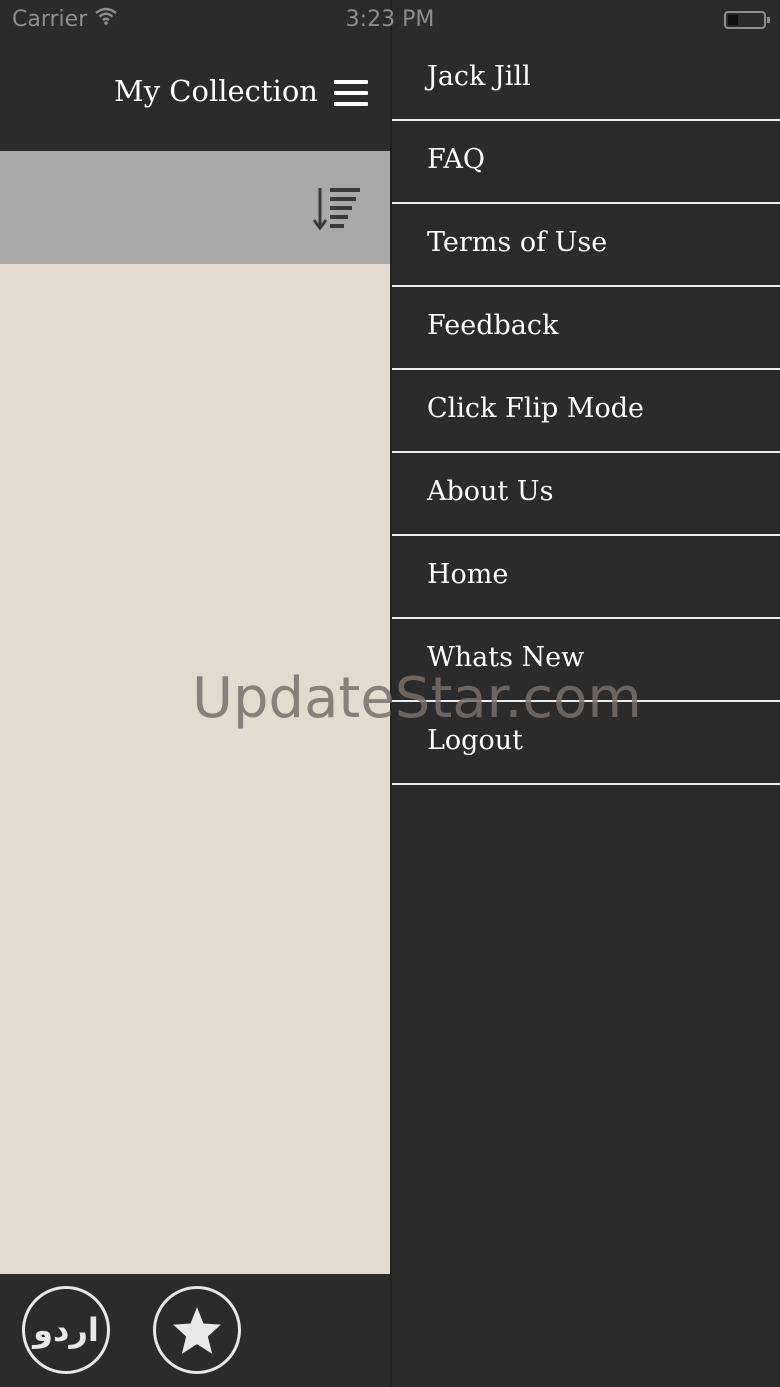 Image resolution: width=780 pixels, height=1387 pixels. What do you see at coordinates (475, 740) in the screenshot?
I see `menu-item-label: Logout` at bounding box center [475, 740].